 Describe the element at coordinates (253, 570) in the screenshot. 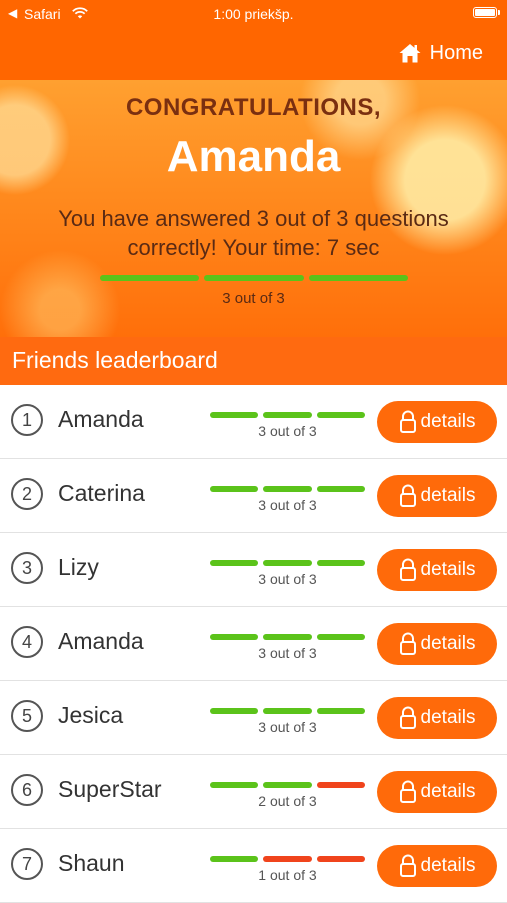

I see `leaderboard-row: 3 Lizy 3 out of 3 details` at that location.